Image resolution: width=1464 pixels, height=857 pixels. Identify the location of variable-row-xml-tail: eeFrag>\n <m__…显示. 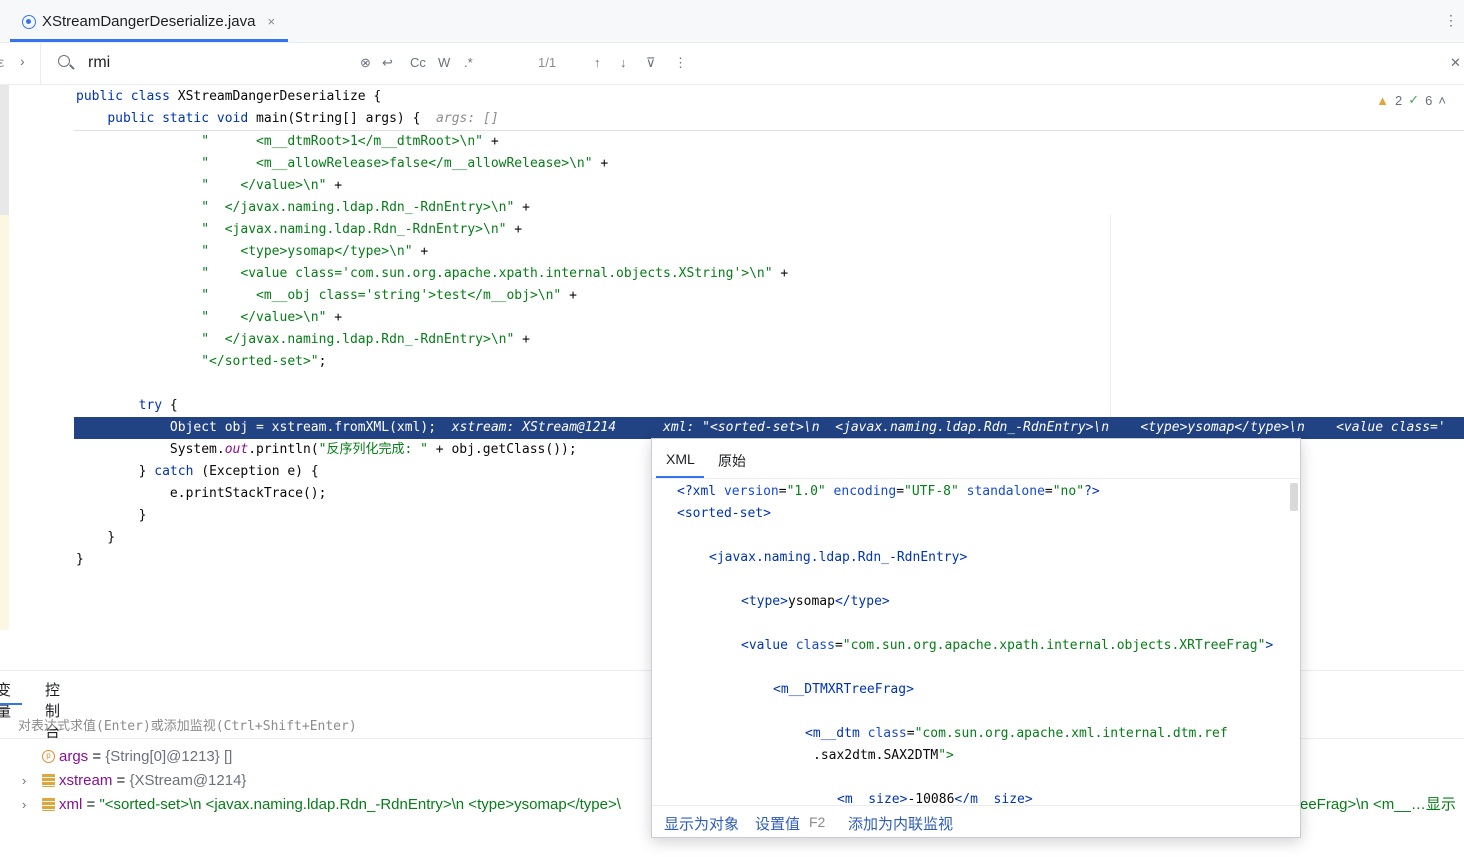
(1382, 805).